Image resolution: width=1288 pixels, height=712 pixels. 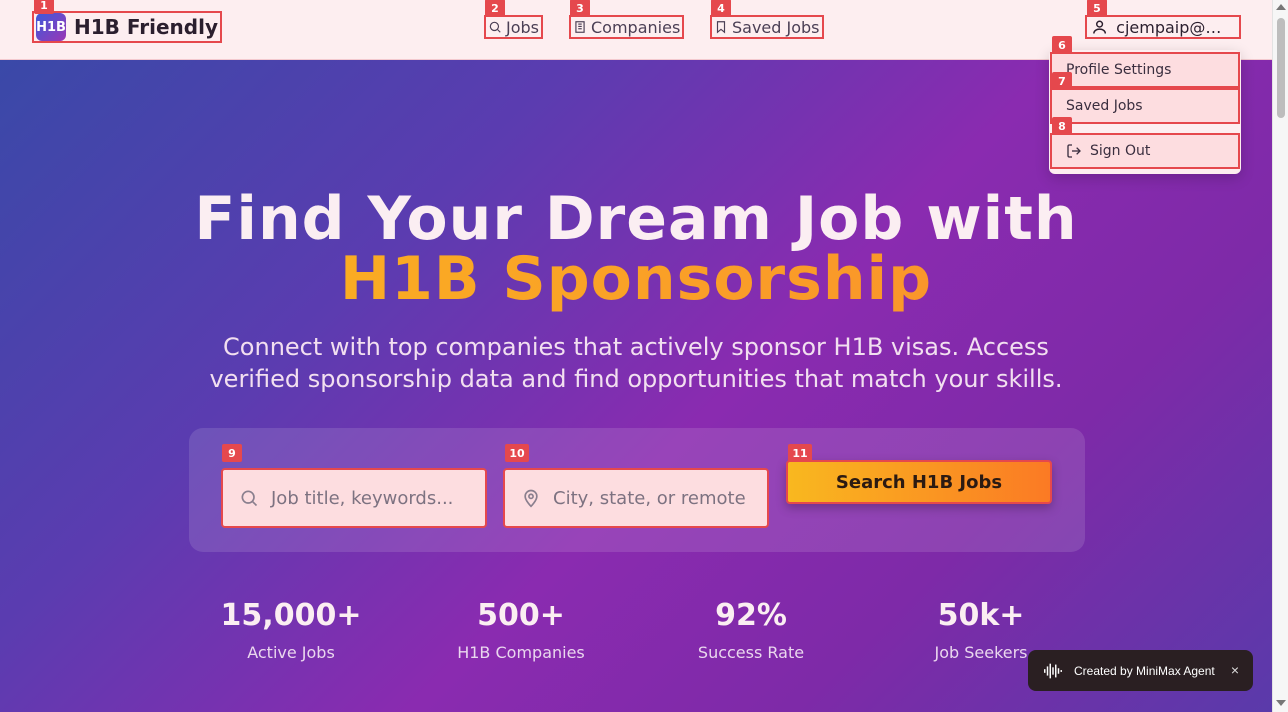 What do you see at coordinates (1120, 151) in the screenshot?
I see `sign-out-label: Sign Out` at bounding box center [1120, 151].